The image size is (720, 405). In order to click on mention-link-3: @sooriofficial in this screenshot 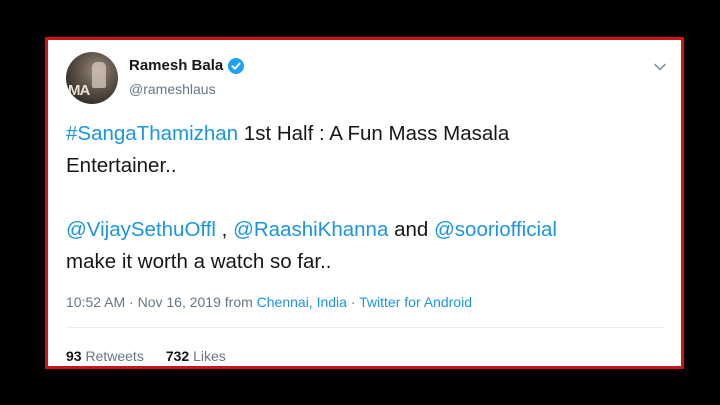, I will do `click(495, 229)`.